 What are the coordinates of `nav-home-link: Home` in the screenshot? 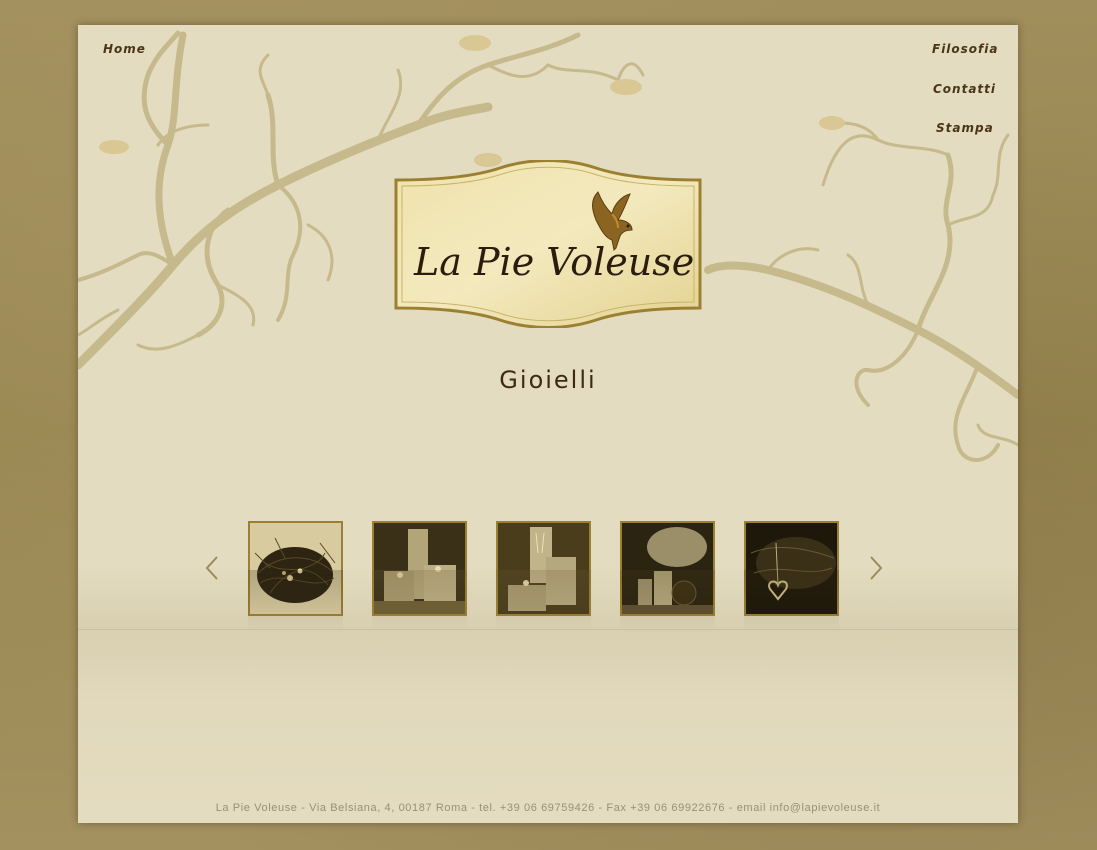 It's located at (124, 49).